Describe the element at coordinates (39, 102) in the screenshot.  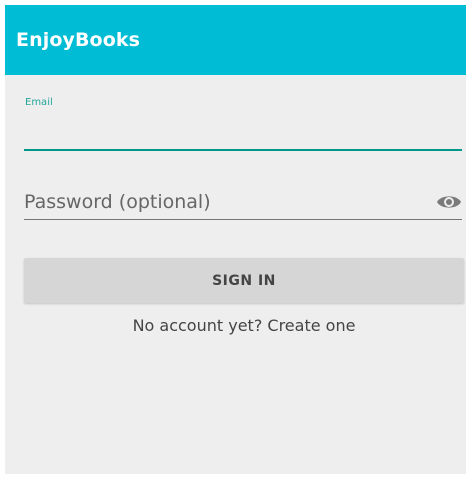
I see `email-label: Email` at that location.